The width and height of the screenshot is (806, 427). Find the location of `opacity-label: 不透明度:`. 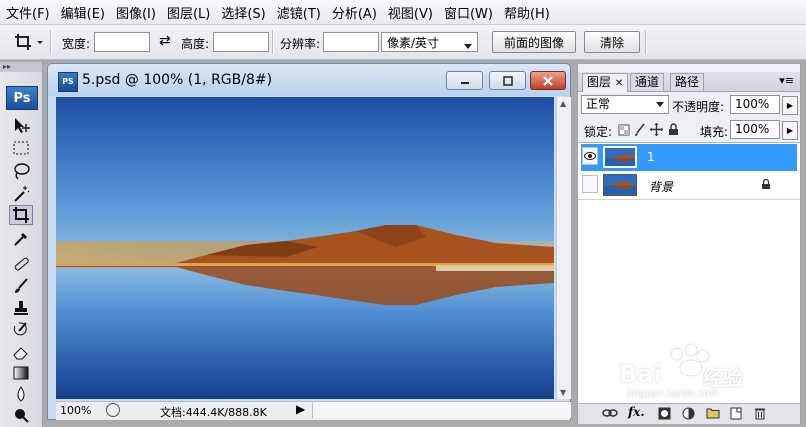

opacity-label: 不透明度: is located at coordinates (698, 107).